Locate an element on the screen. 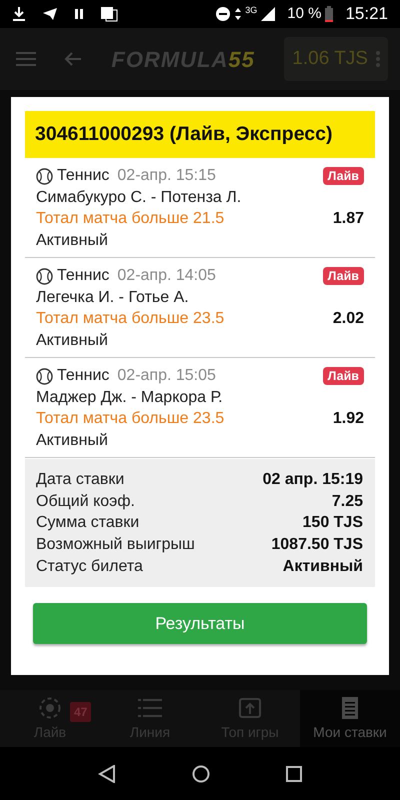  event-time: 02-апр. 15:15 is located at coordinates (166, 176).